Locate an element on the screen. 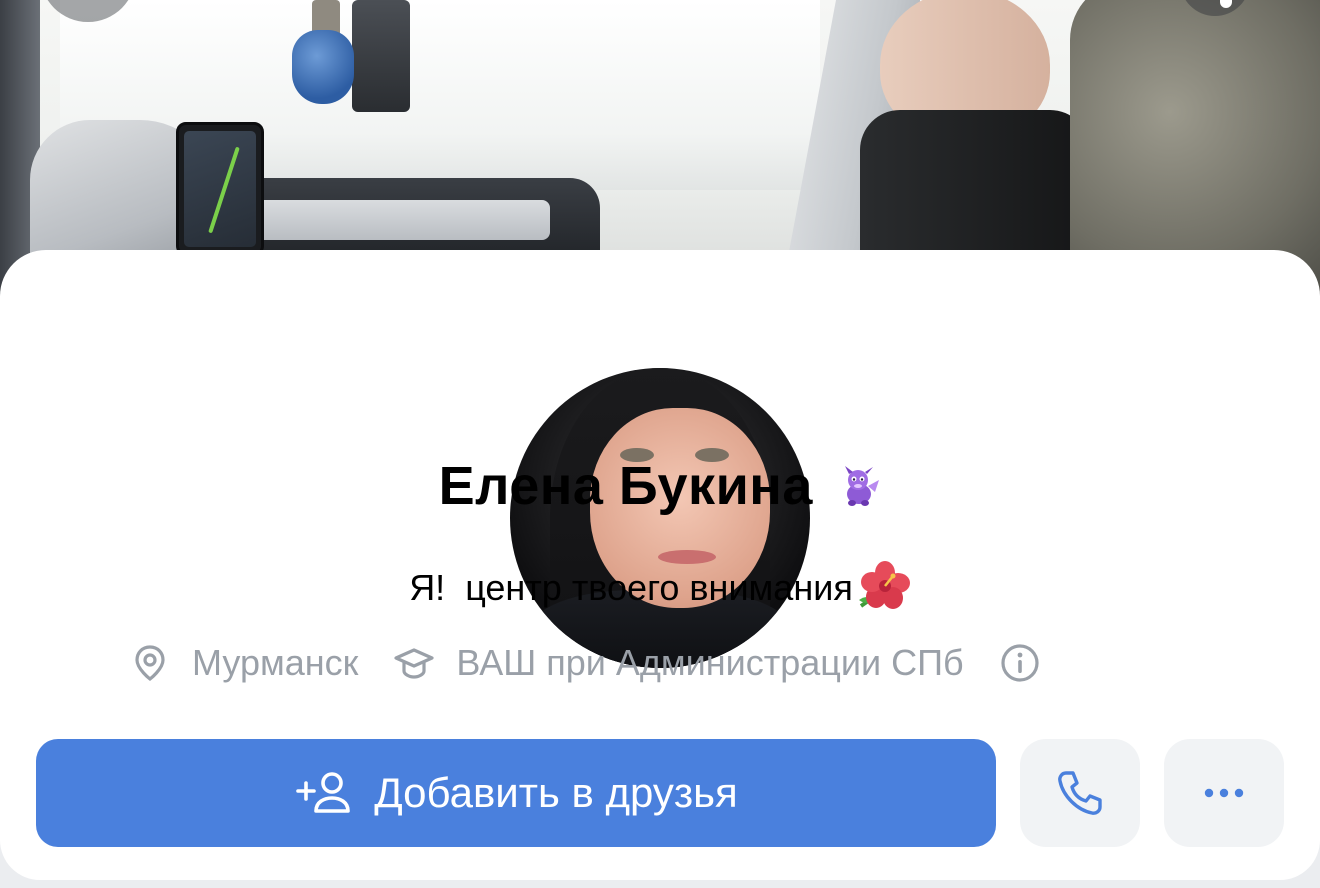  hibiscus-emoji-icon is located at coordinates (883, 588).